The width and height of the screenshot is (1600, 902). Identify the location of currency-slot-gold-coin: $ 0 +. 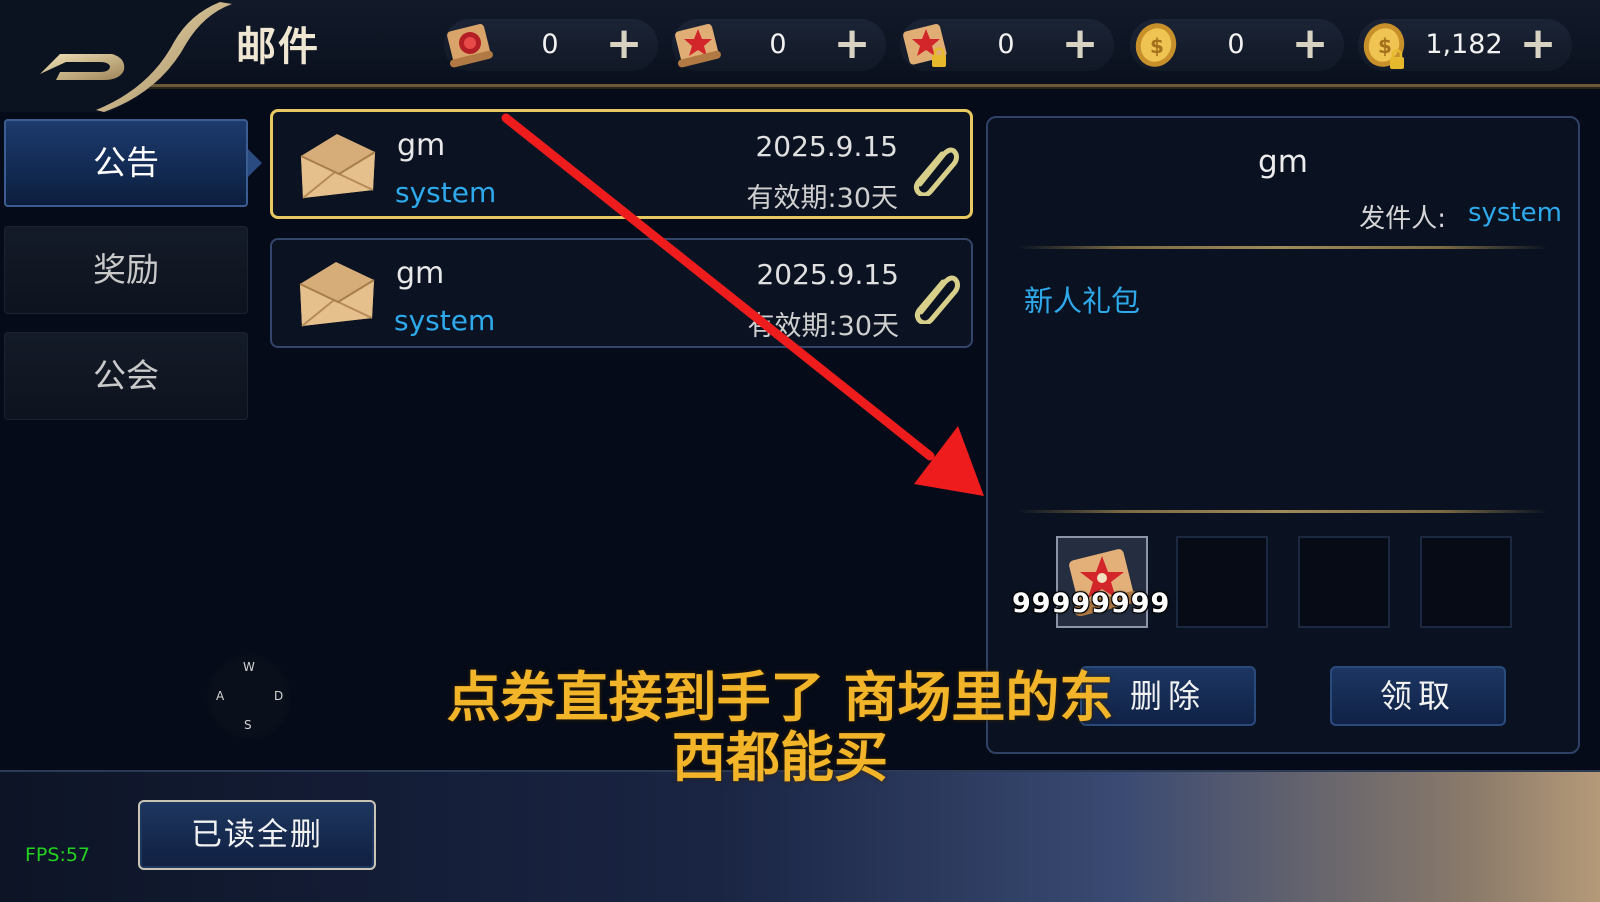
(1237, 45).